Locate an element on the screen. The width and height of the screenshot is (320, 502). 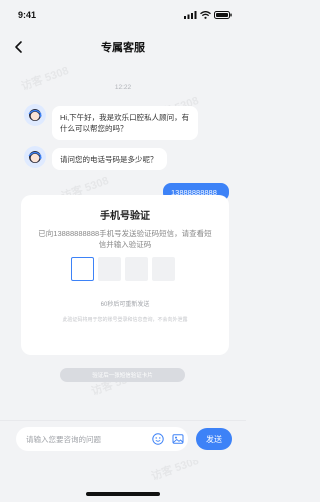
agent-message: 请问您的电话号码是多少呢？ is located at coordinates (109, 159).